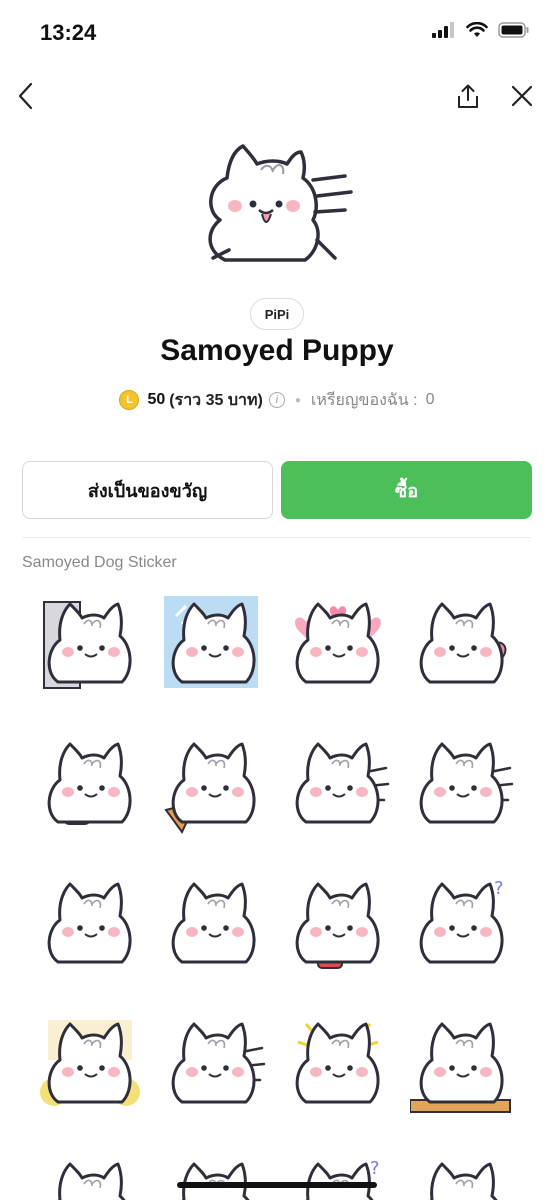  I want to click on info-icon: i, so click(276, 400).